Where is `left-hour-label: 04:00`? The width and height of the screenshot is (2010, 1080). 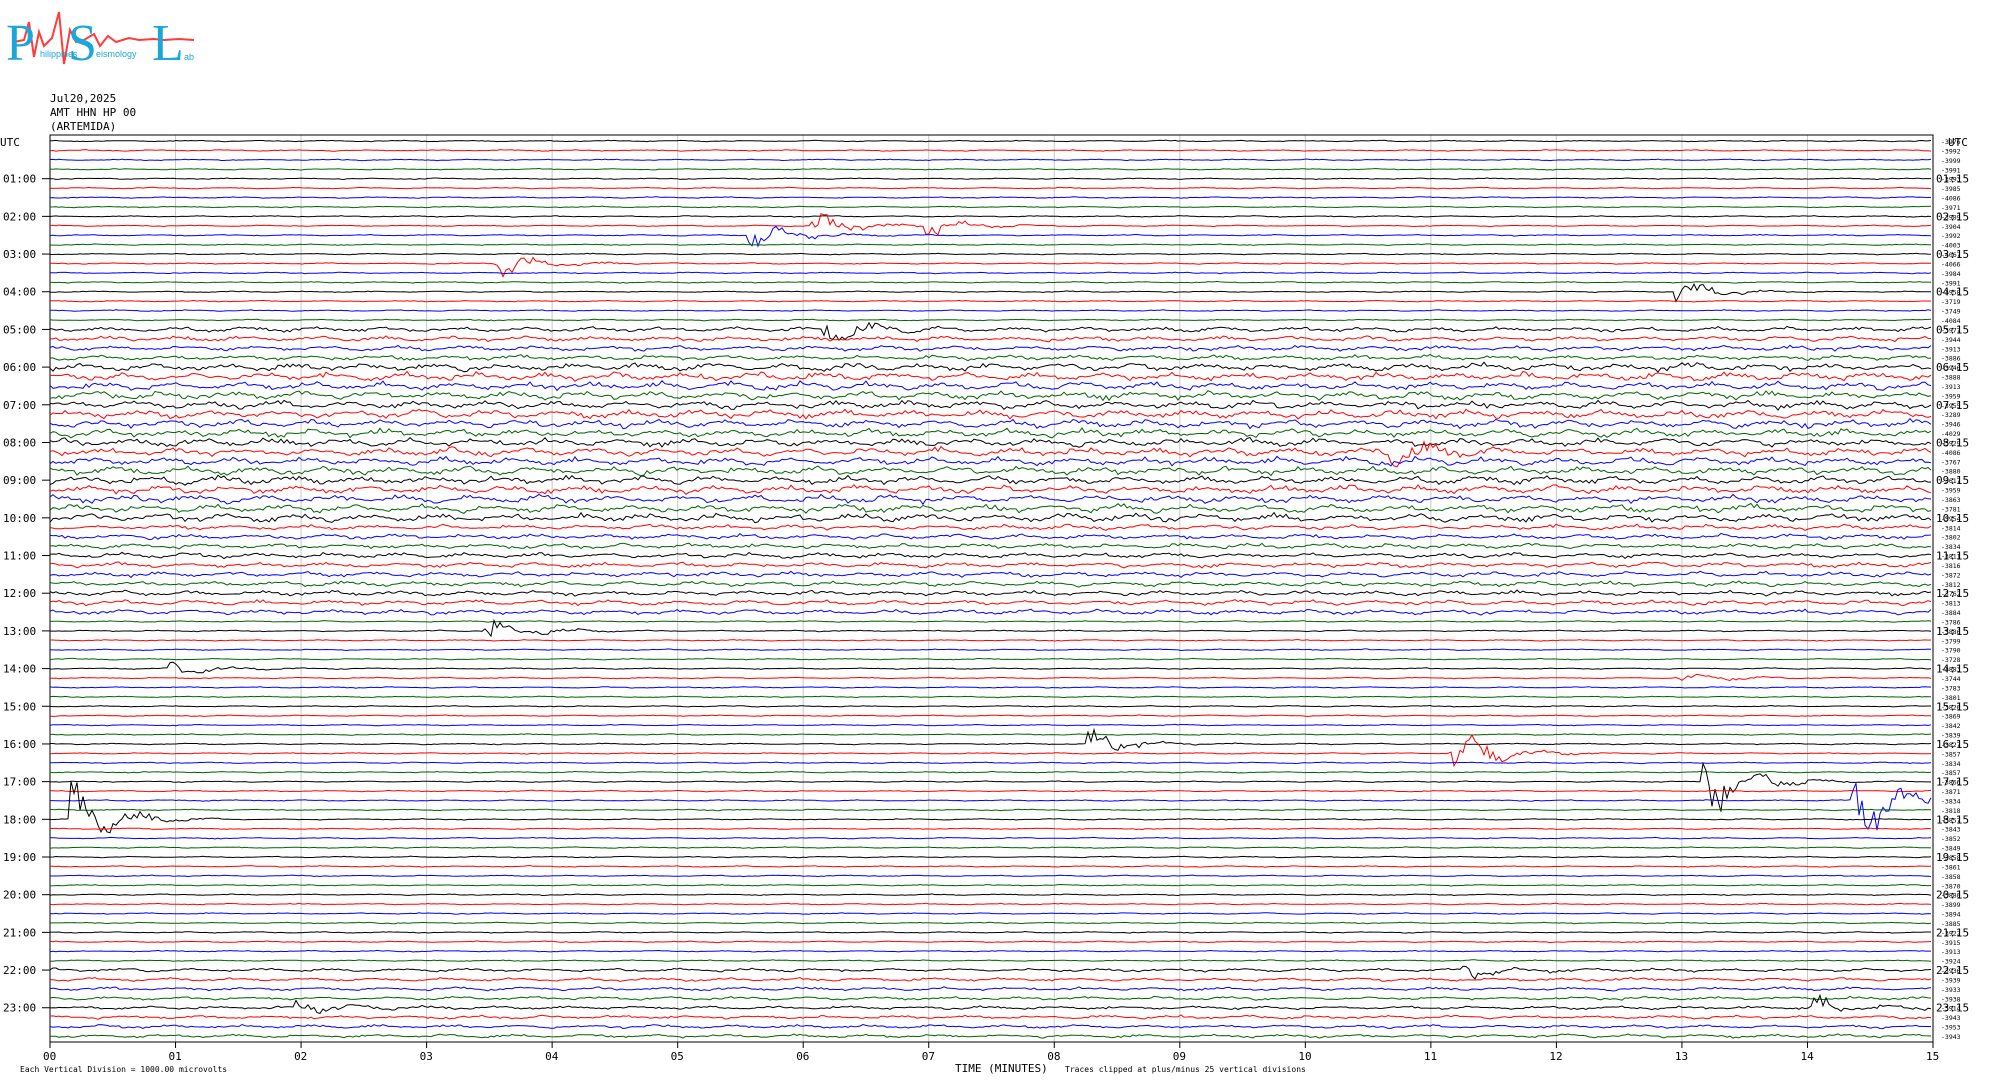 left-hour-label: 04:00 is located at coordinates (19, 292).